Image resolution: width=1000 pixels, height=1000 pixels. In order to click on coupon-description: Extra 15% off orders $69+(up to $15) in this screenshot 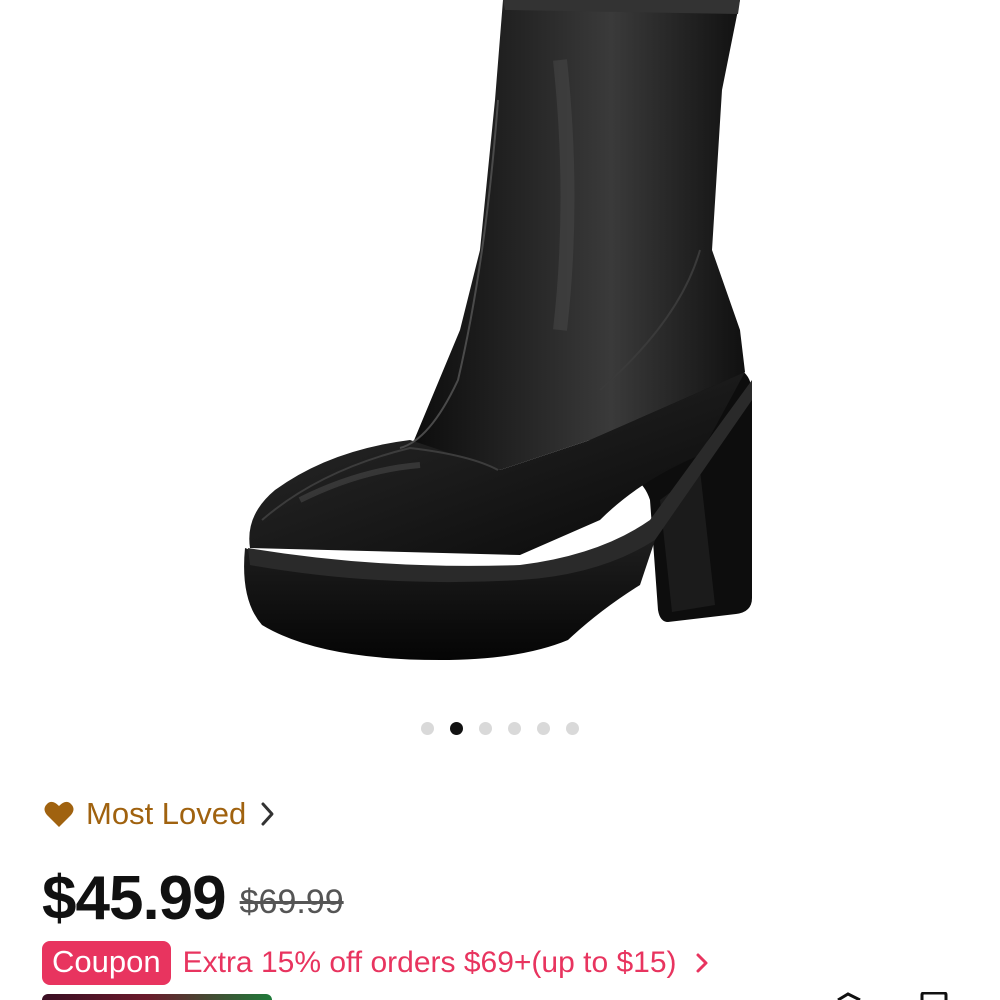, I will do `click(429, 962)`.